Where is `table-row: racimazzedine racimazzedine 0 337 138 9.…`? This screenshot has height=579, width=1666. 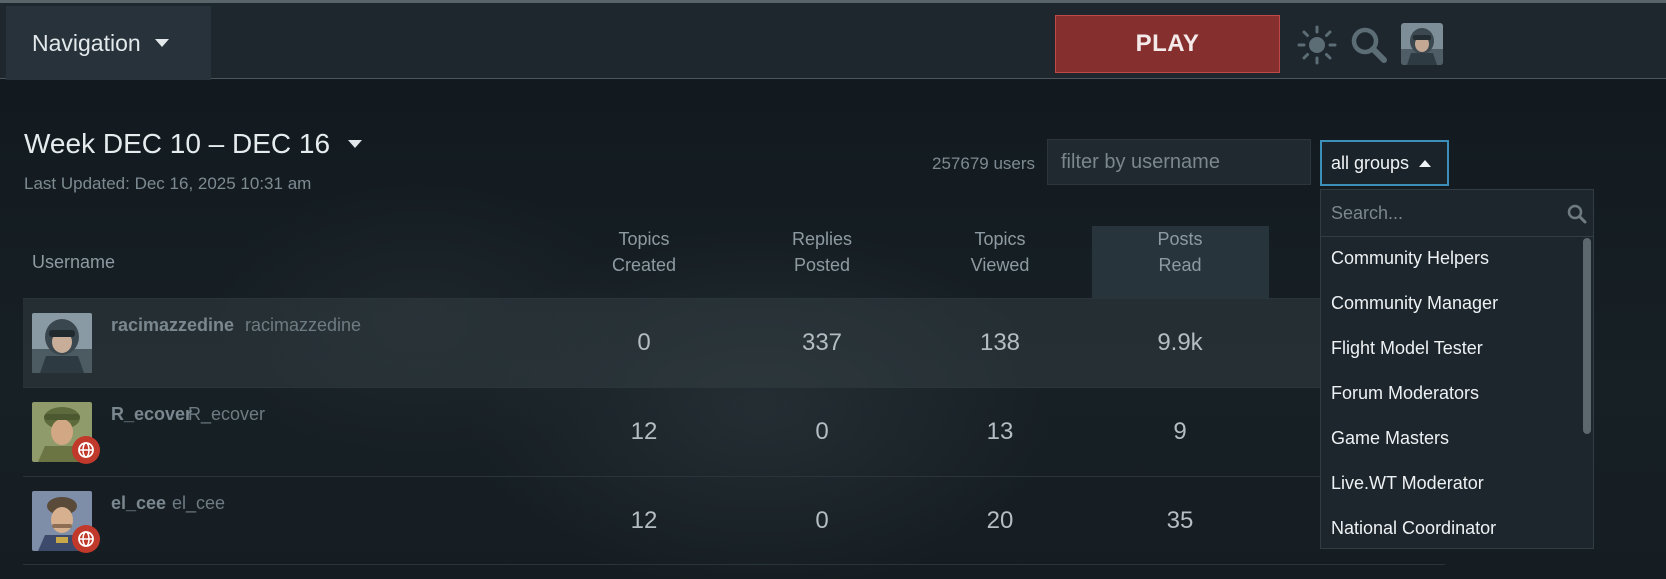
table-row: racimazzedine racimazzedine 0 337 138 9.… is located at coordinates (734, 342).